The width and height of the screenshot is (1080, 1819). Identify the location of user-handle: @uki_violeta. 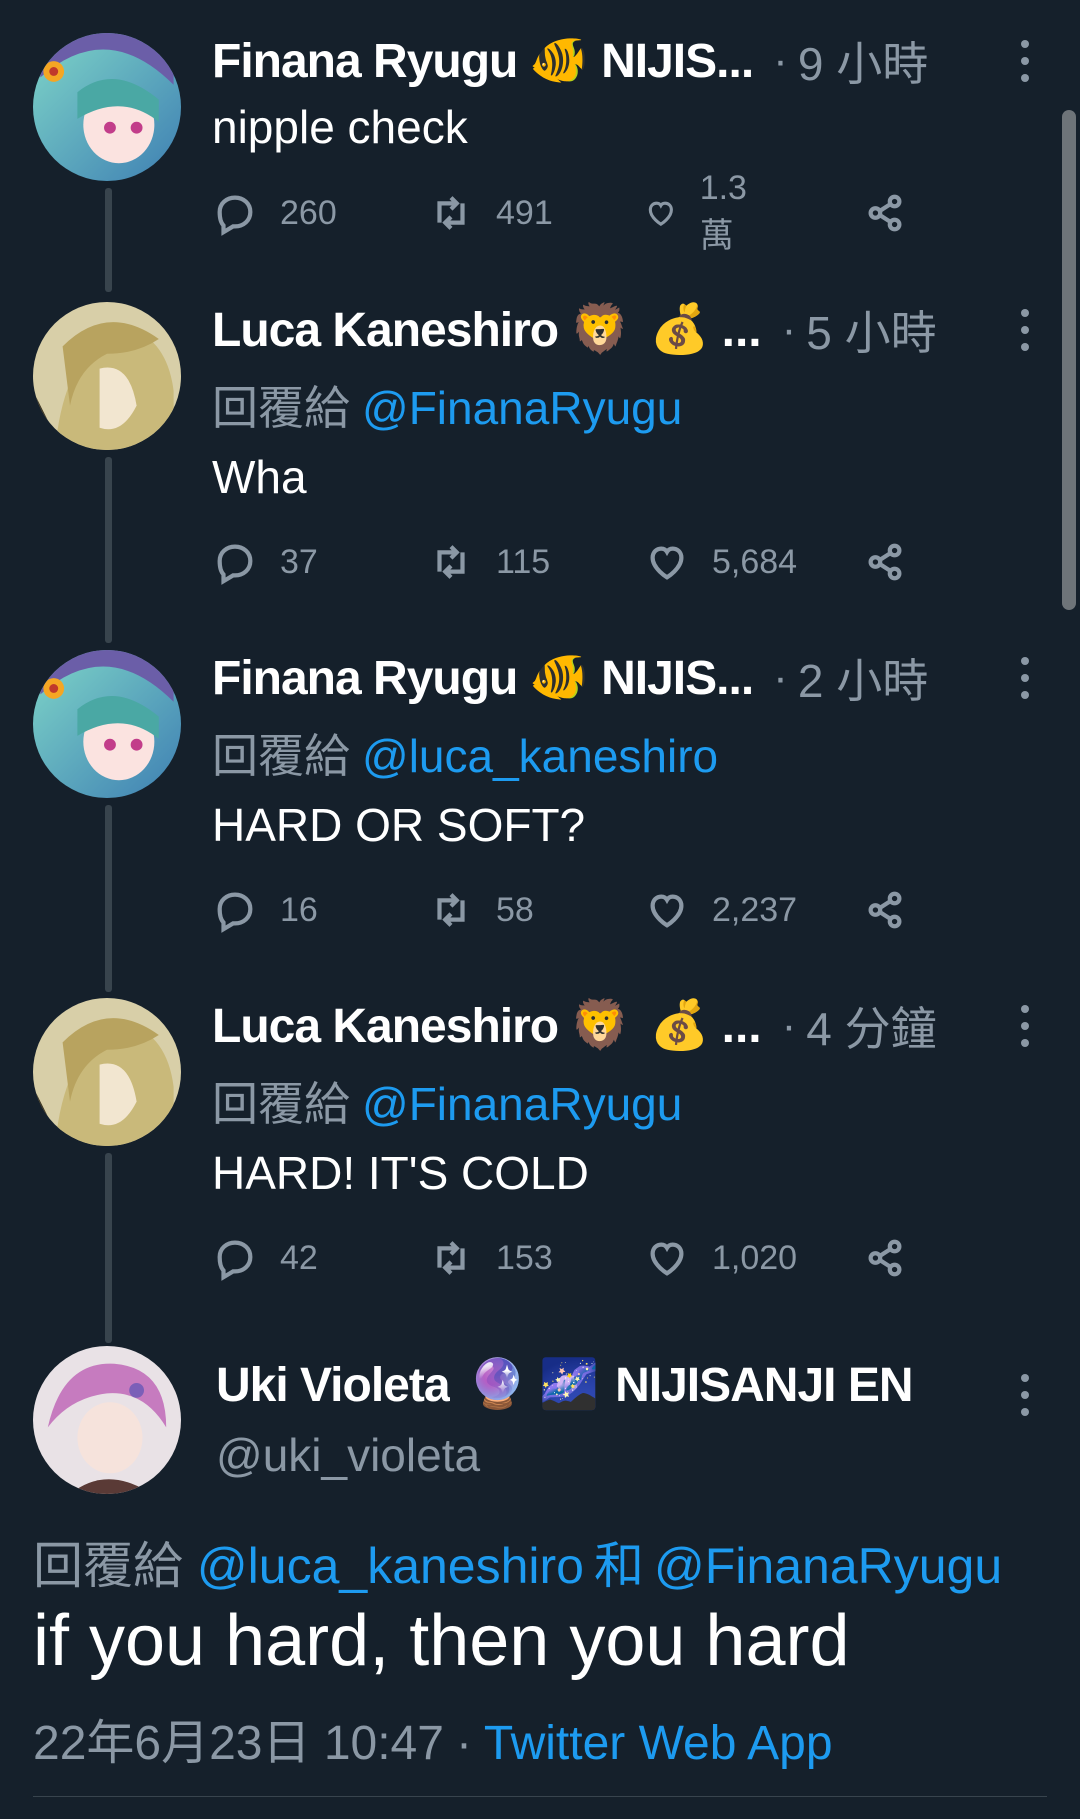
(348, 1455).